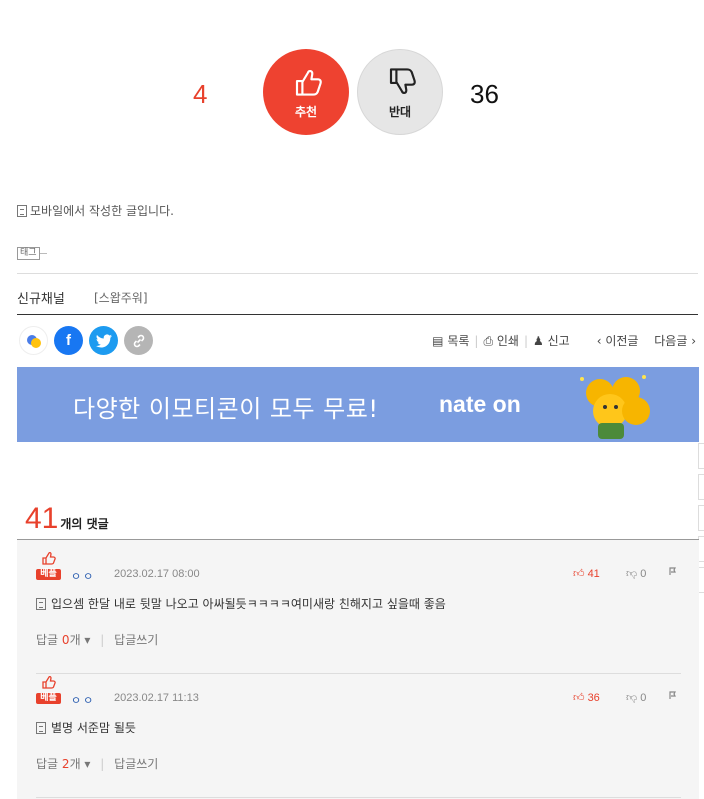  I want to click on comment-upvote: 👍︎ 41, so click(586, 573).